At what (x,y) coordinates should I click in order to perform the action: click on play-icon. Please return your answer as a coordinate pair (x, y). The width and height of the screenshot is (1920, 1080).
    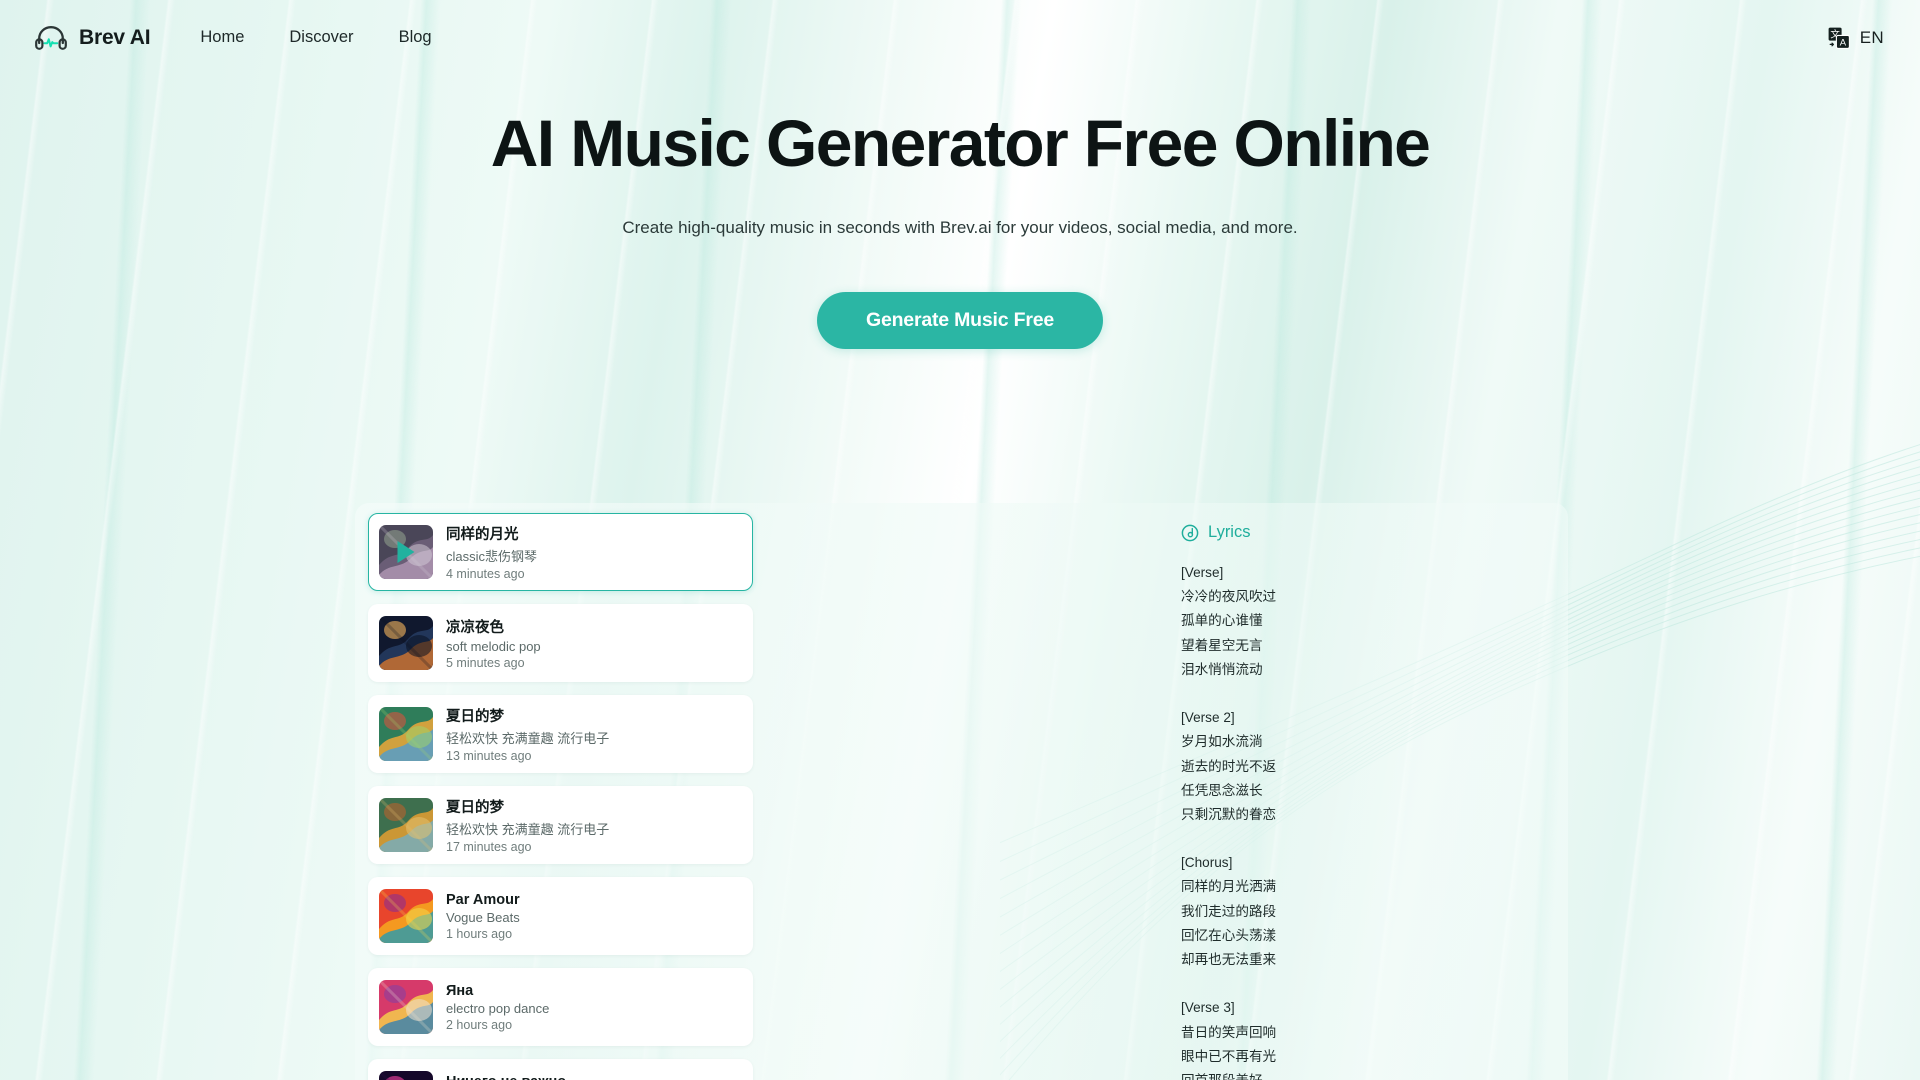
    Looking at the image, I should click on (406, 552).